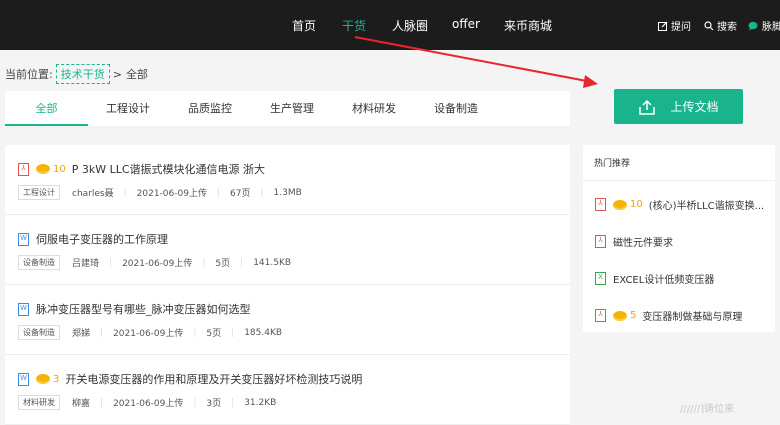 The height and width of the screenshot is (425, 780). What do you see at coordinates (82, 74) in the screenshot?
I see `breadcrumb-link-tech: 技术干货` at bounding box center [82, 74].